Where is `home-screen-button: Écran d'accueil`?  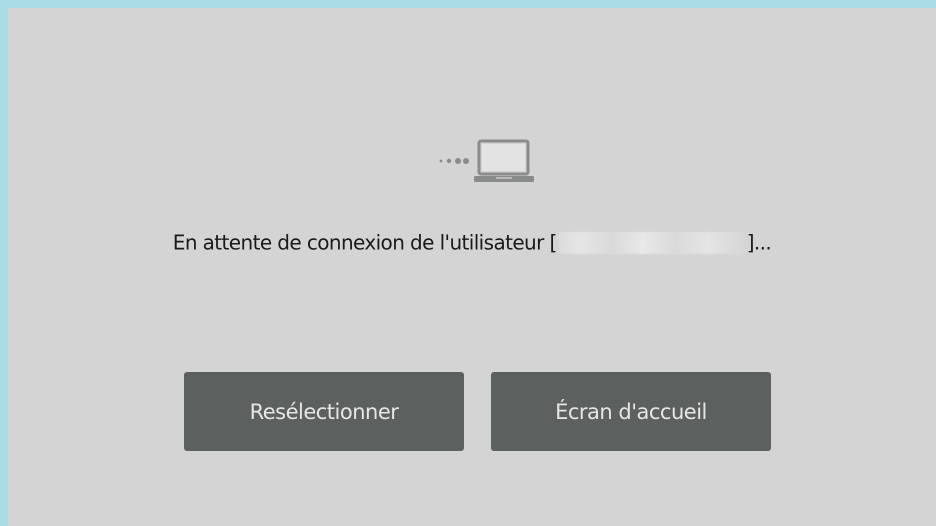
home-screen-button: Écran d'accueil is located at coordinates (631, 411).